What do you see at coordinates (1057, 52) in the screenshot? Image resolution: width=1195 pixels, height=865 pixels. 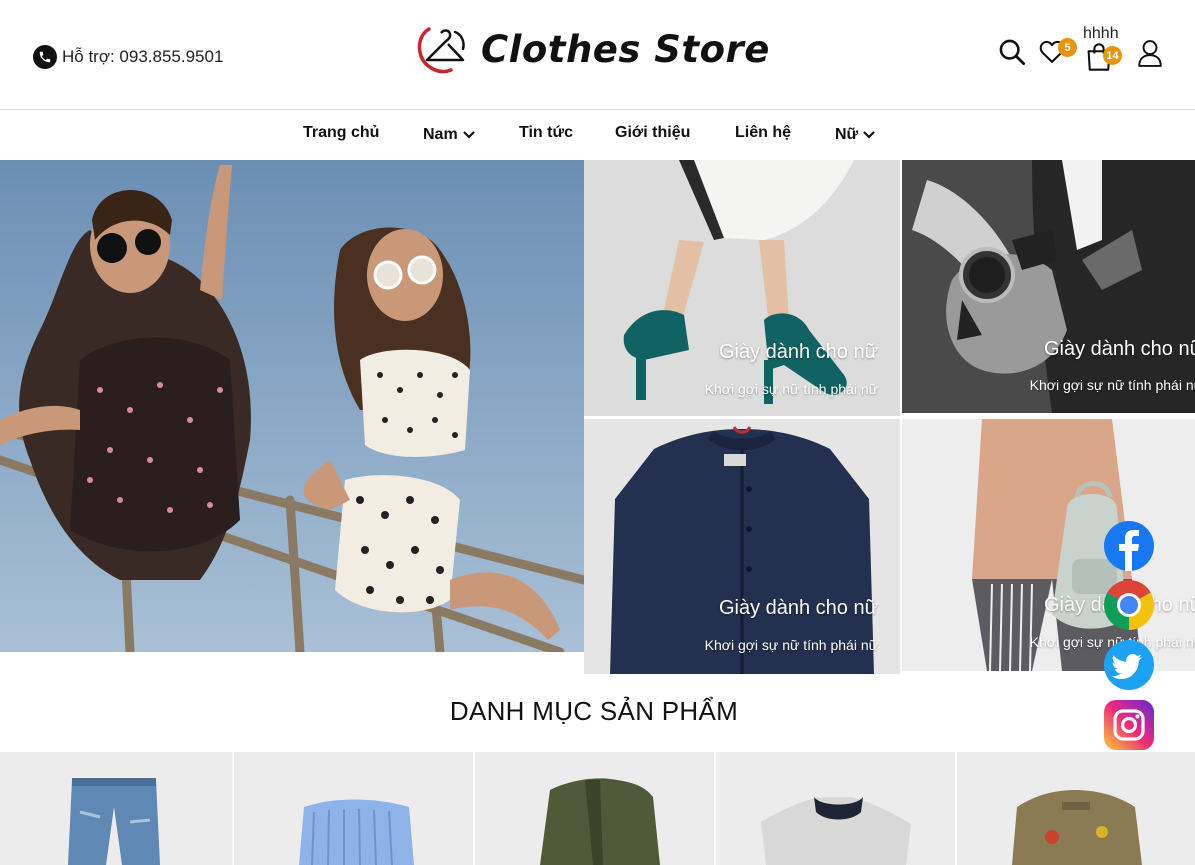 I see `wishlist-button: 5` at bounding box center [1057, 52].